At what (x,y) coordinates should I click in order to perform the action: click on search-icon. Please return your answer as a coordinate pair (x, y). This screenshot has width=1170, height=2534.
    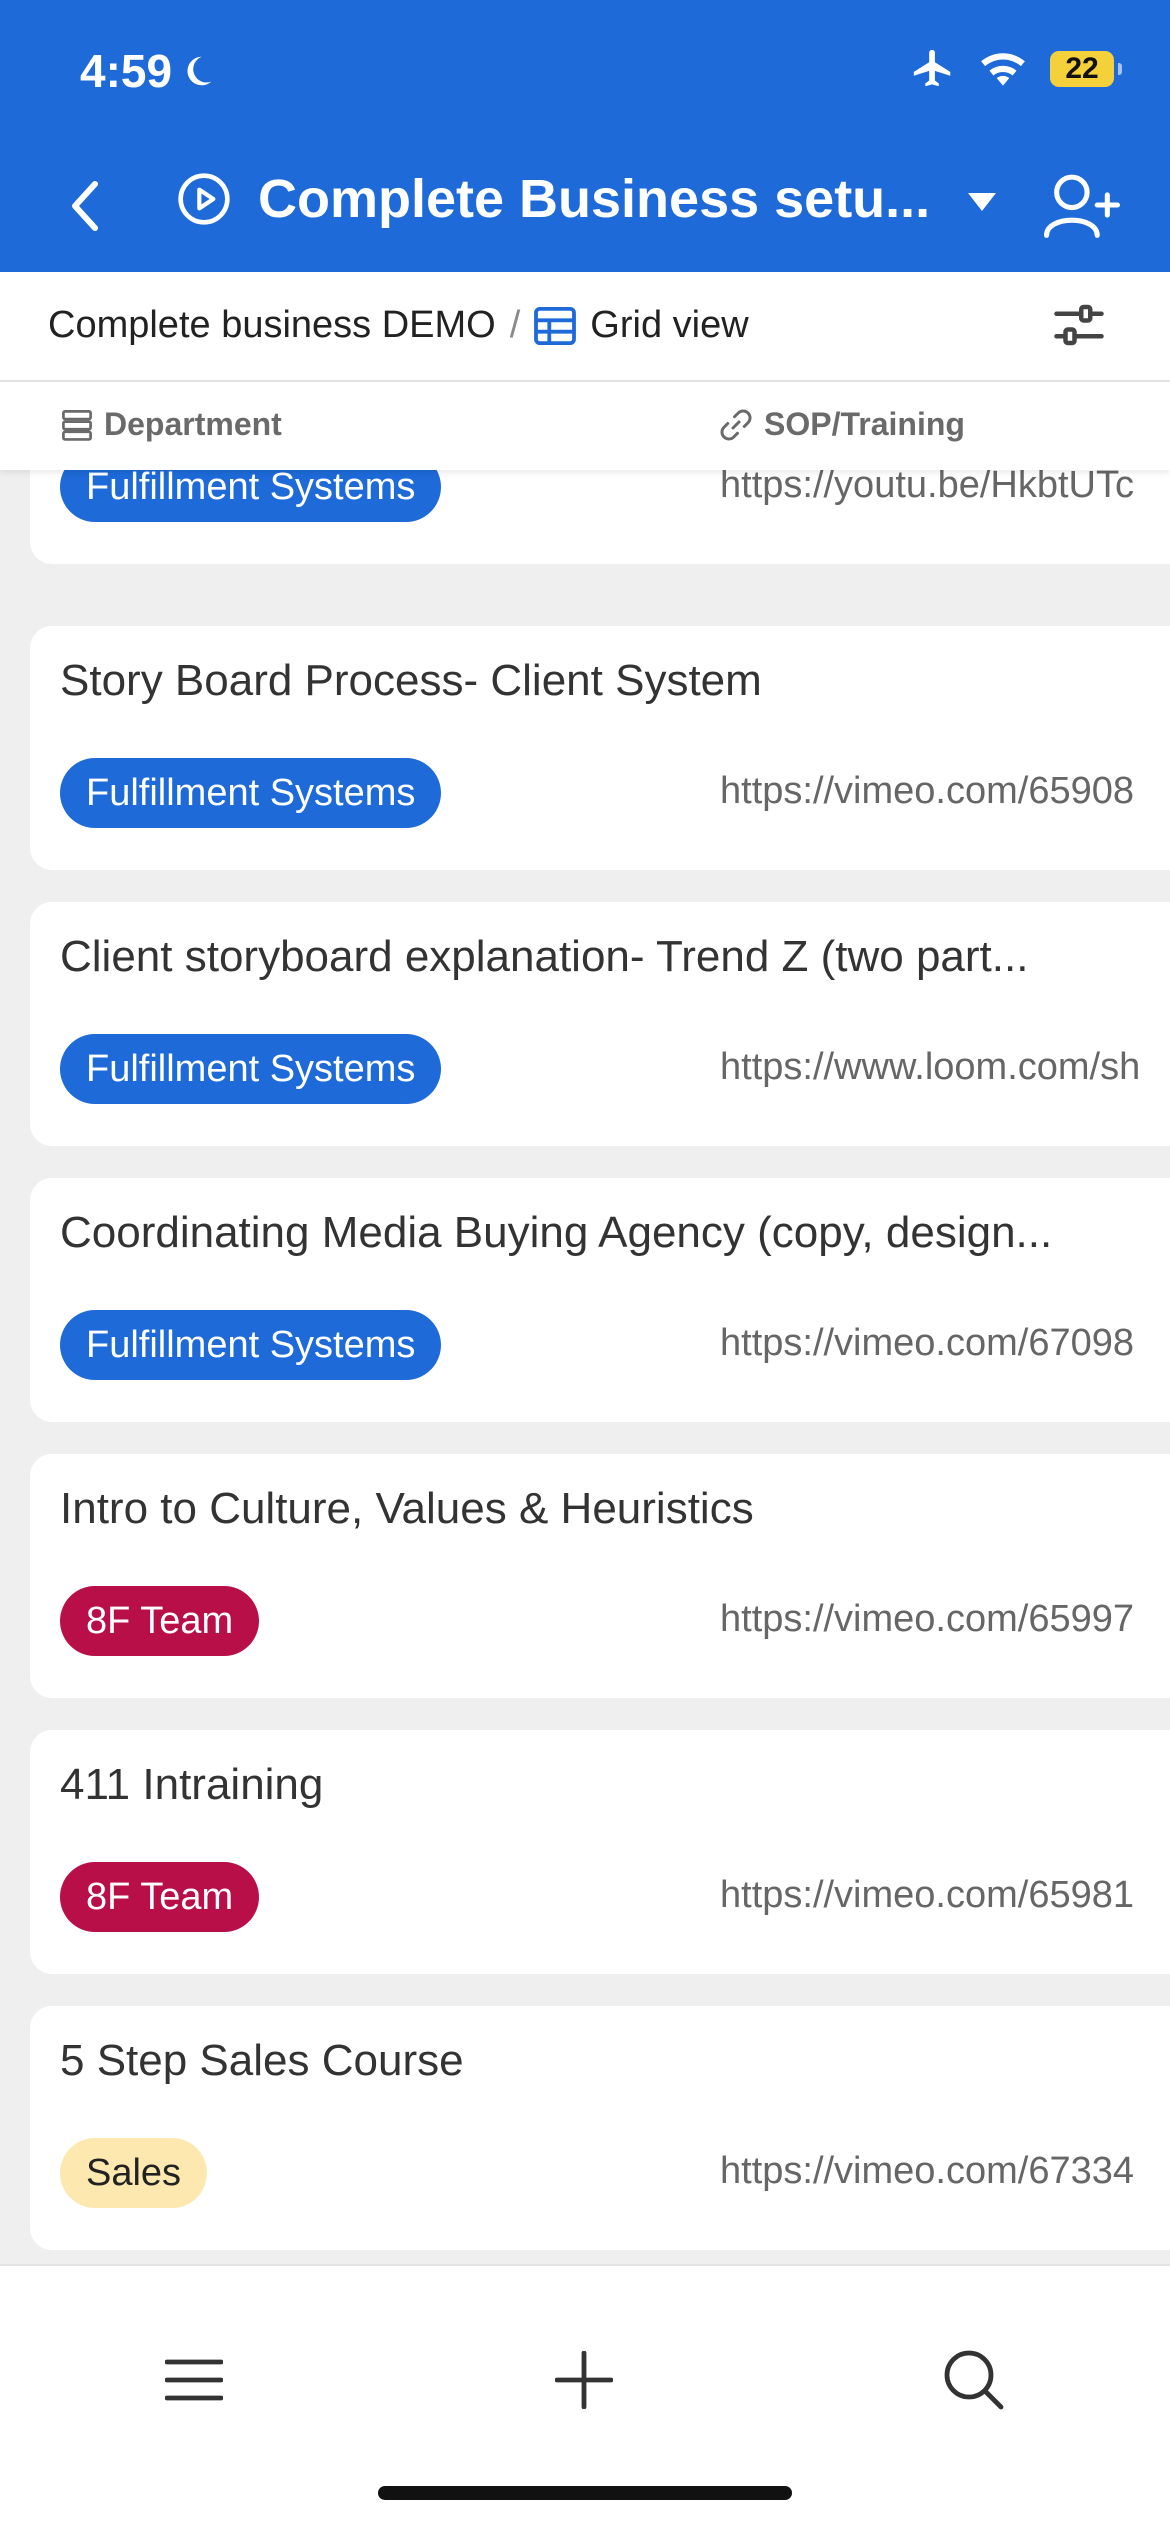
    Looking at the image, I should click on (974, 2380).